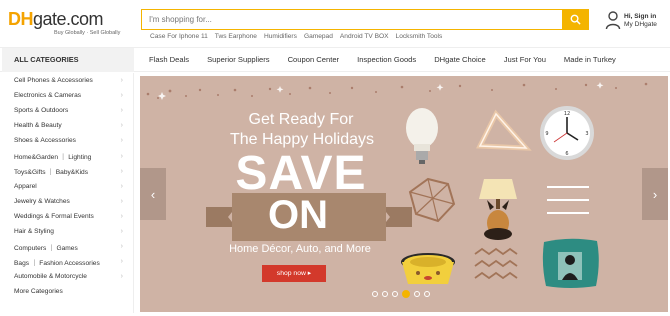 The image size is (670, 316). What do you see at coordinates (21, 19) in the screenshot?
I see `logo-dh: DH` at bounding box center [21, 19].